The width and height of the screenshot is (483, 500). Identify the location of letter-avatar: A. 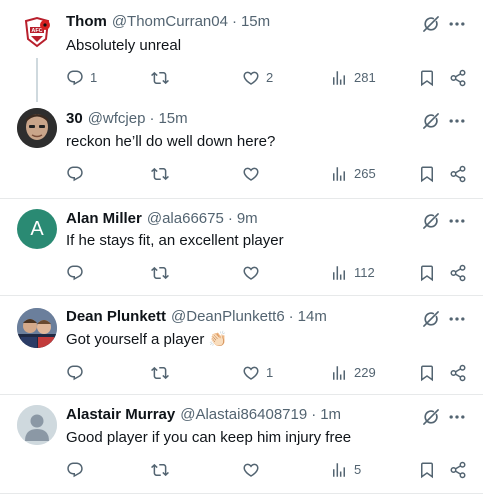
(37, 229).